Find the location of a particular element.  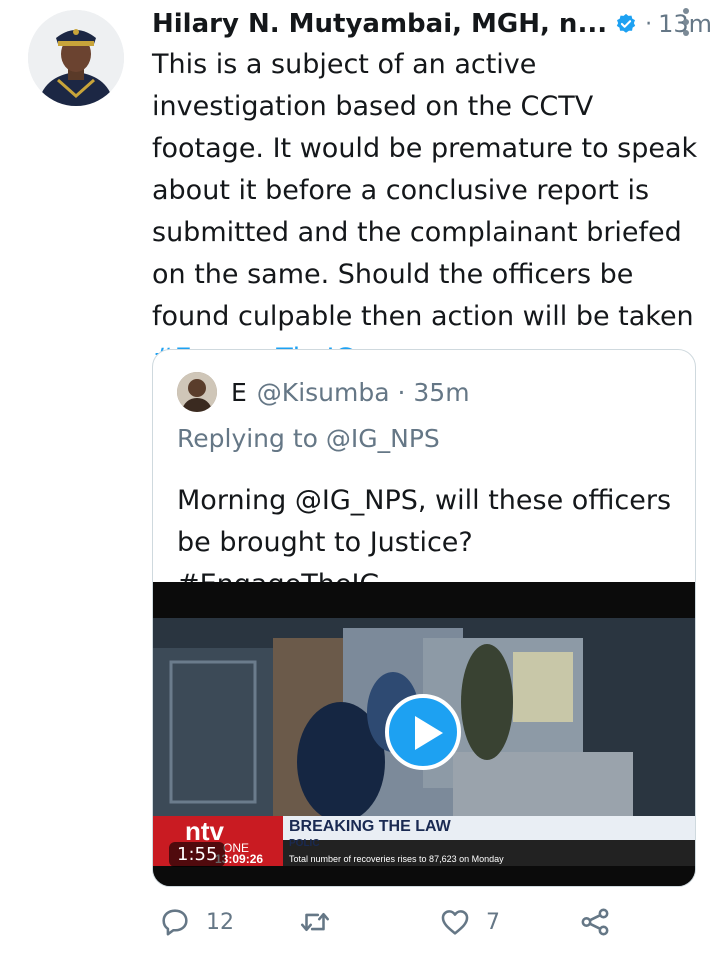

more-options-icon is located at coordinates (686, 23).